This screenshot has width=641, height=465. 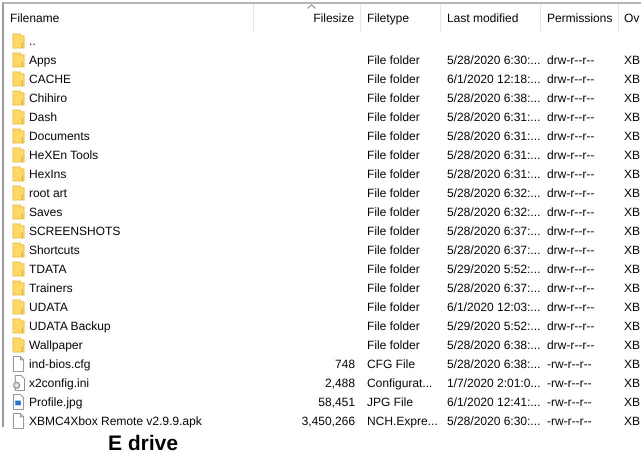 What do you see at coordinates (115, 421) in the screenshot?
I see `file-name: XBMC4Xbox Remote v2.9.9.apk` at bounding box center [115, 421].